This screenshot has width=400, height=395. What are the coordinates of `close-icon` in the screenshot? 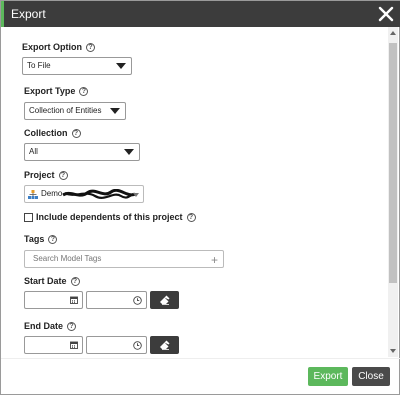 It's located at (386, 14).